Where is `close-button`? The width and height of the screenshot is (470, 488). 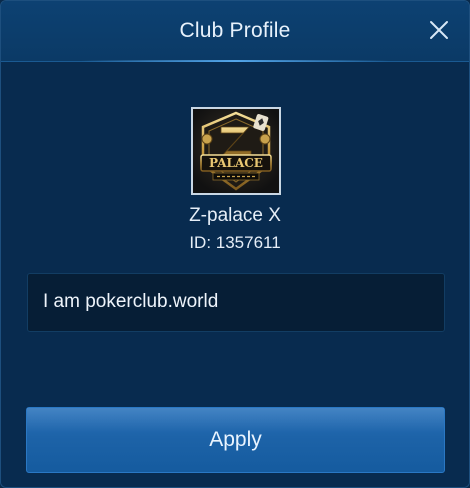 close-button is located at coordinates (439, 30).